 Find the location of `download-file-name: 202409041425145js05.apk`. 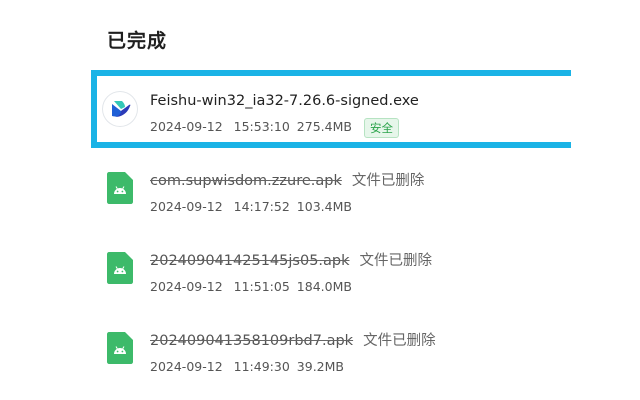

download-file-name: 202409041425145js05.apk is located at coordinates (250, 261).